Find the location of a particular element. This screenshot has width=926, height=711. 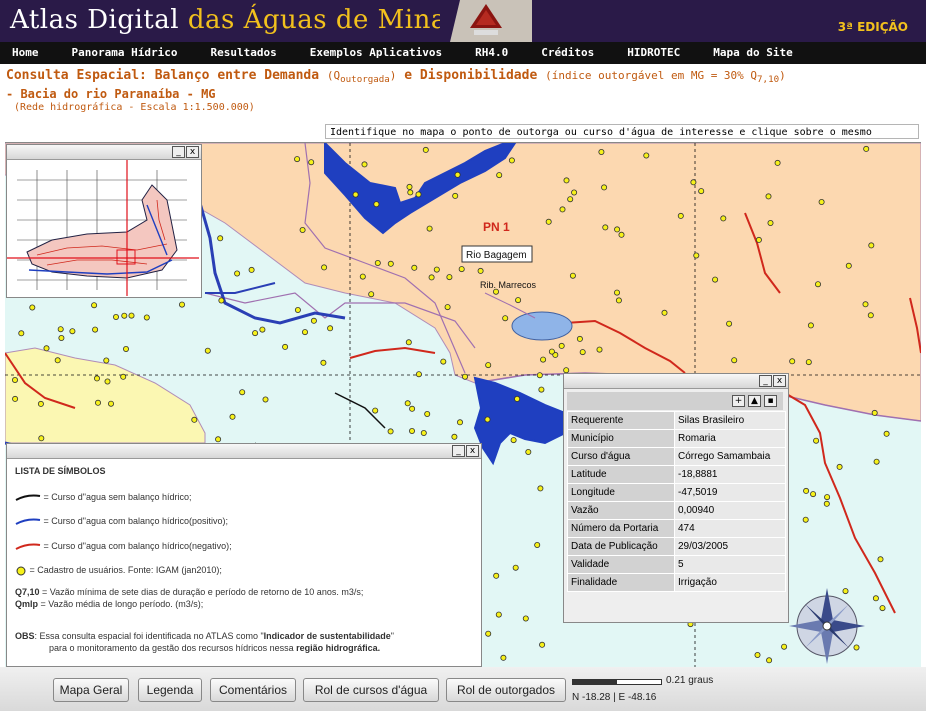

nav-resultados: Resultados is located at coordinates (243, 53).